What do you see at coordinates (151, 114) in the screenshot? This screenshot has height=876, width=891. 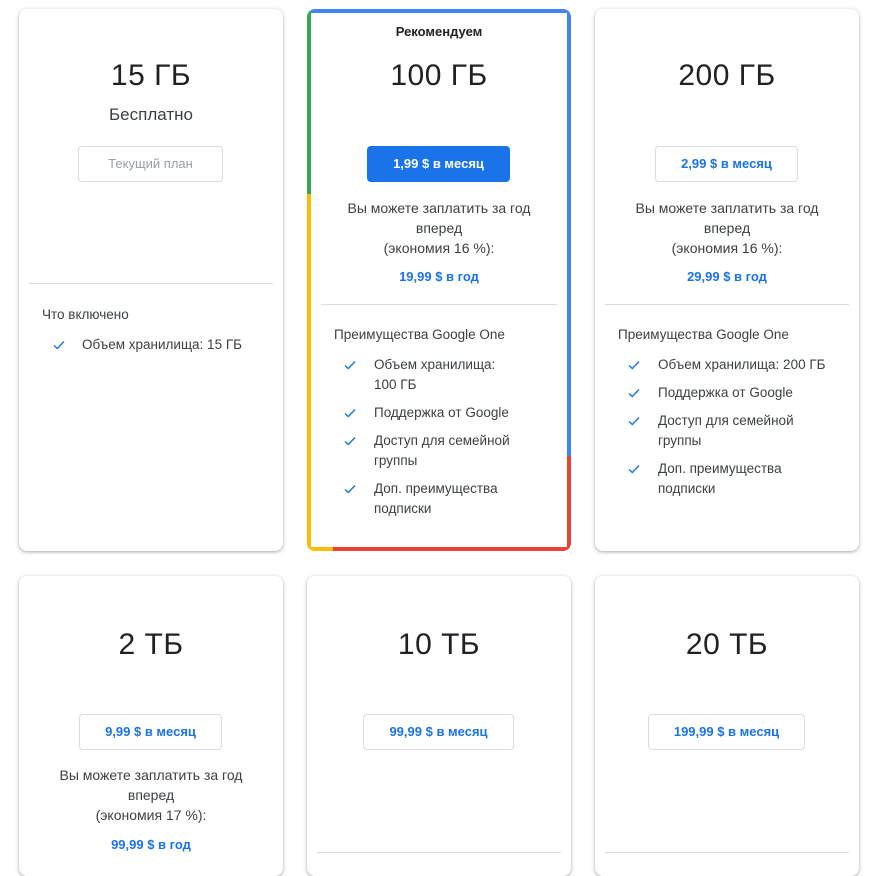 I see `plan-price-free: Бесплатно` at bounding box center [151, 114].